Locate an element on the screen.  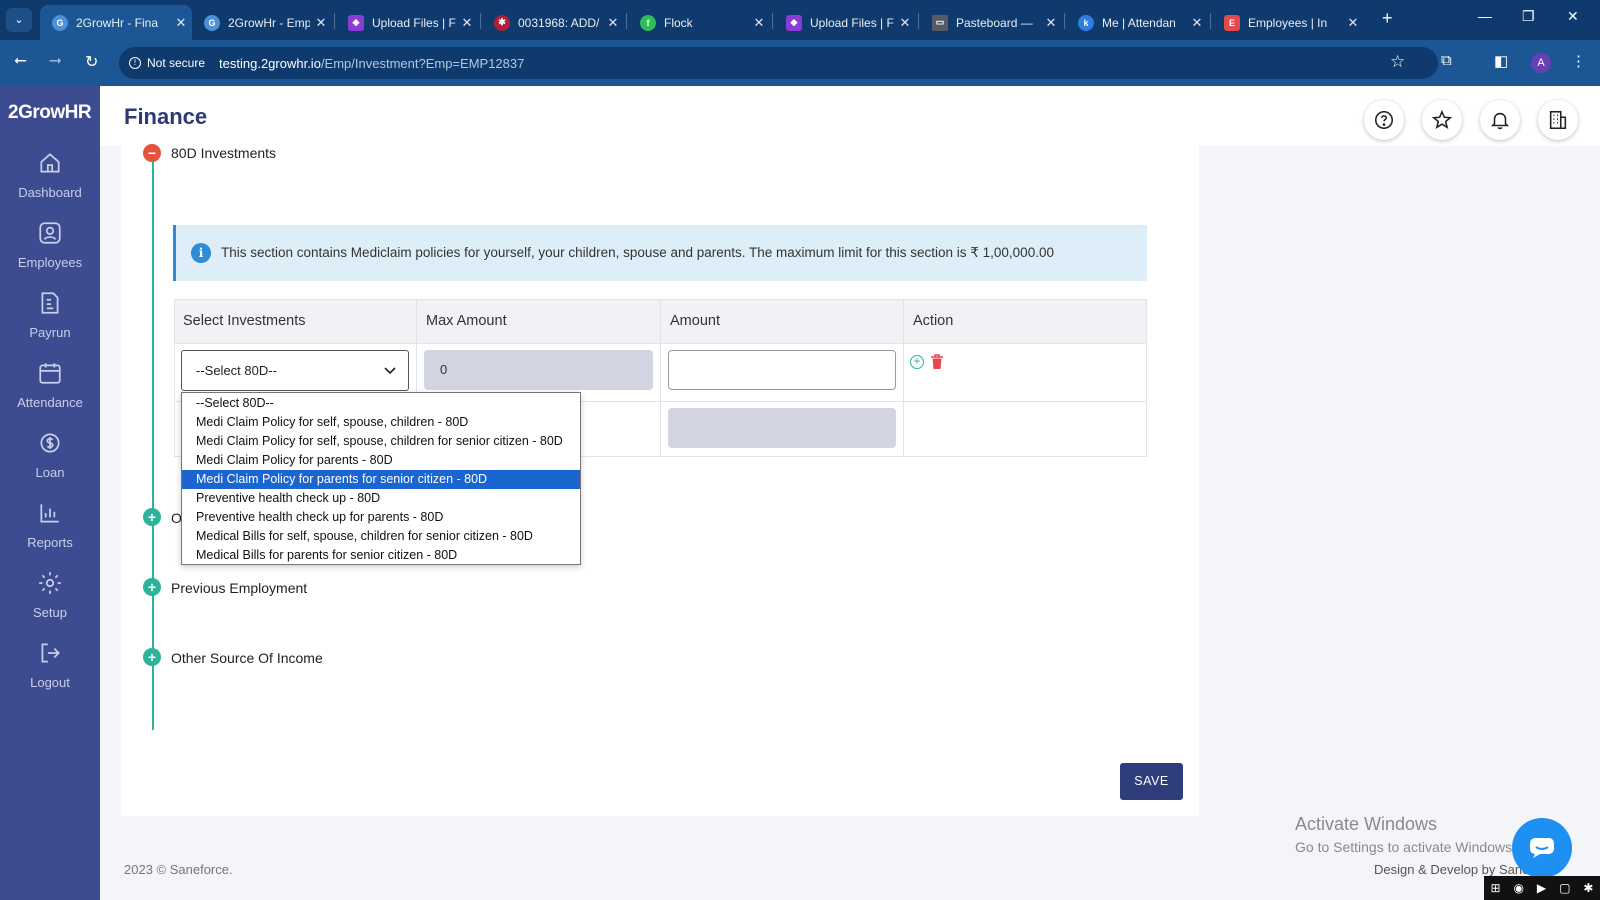
gear-icon is located at coordinates (50, 583).